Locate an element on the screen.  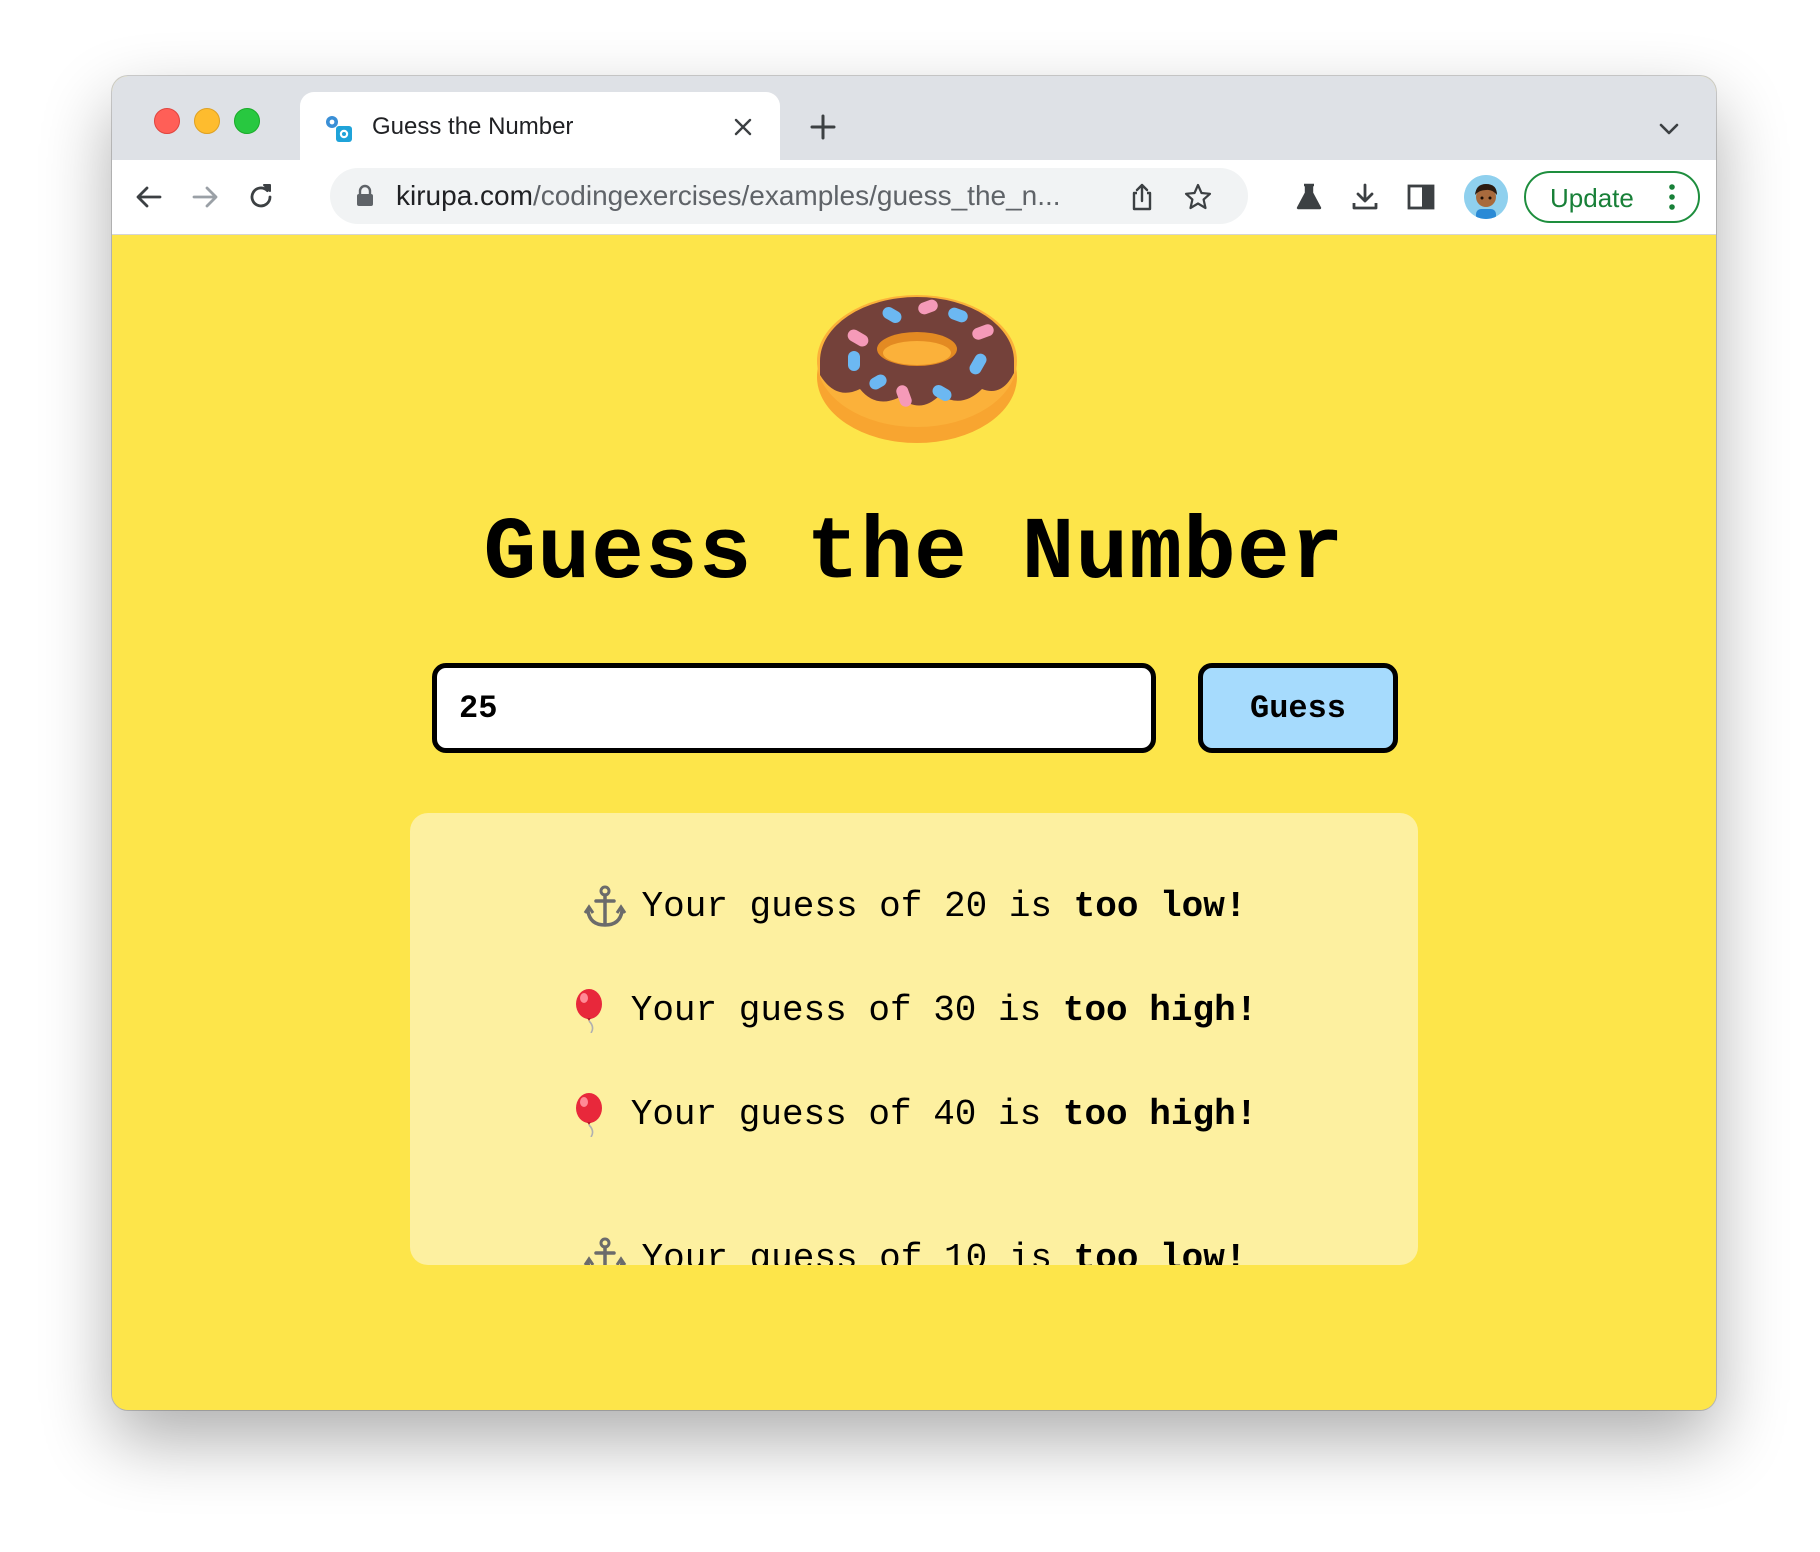
forward-arrow-icon is located at coordinates (205, 197).